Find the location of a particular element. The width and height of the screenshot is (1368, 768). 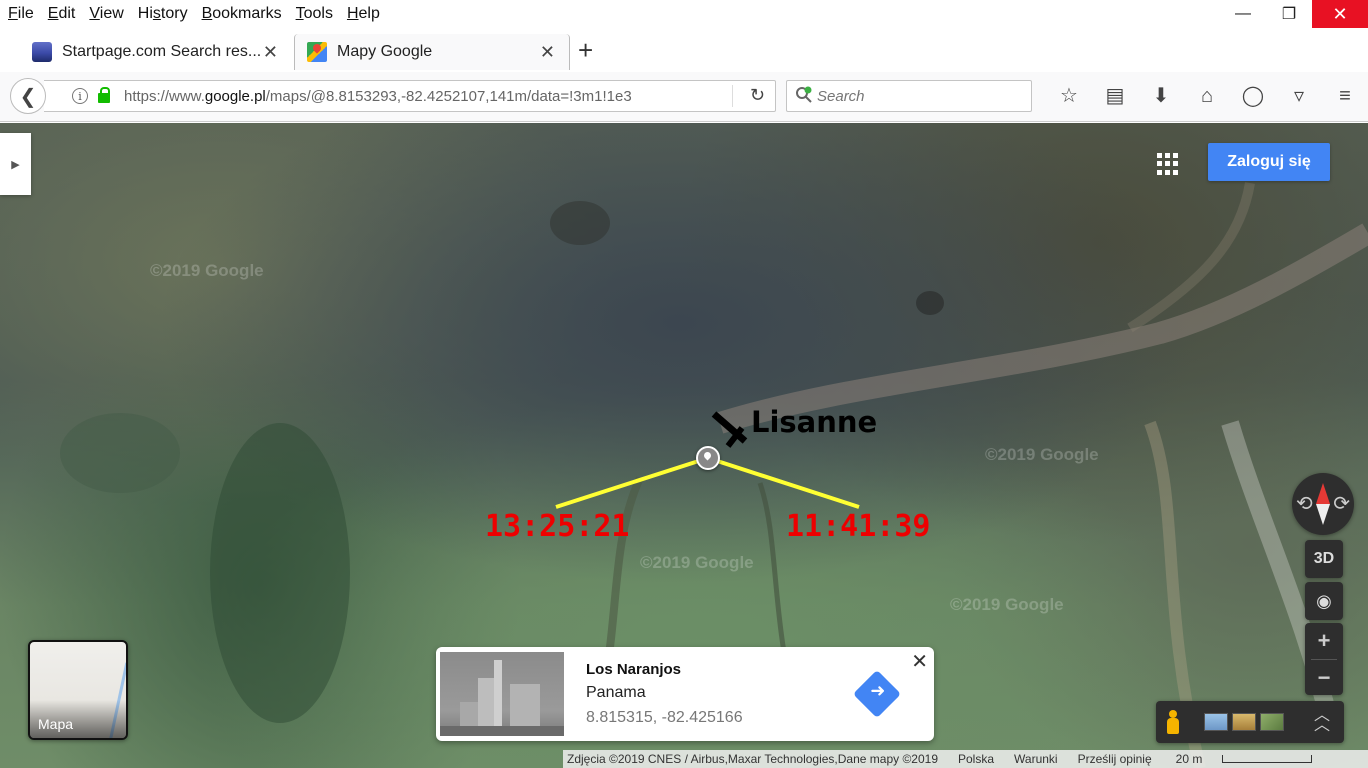

new-tab-button: + is located at coordinates (585, 50).